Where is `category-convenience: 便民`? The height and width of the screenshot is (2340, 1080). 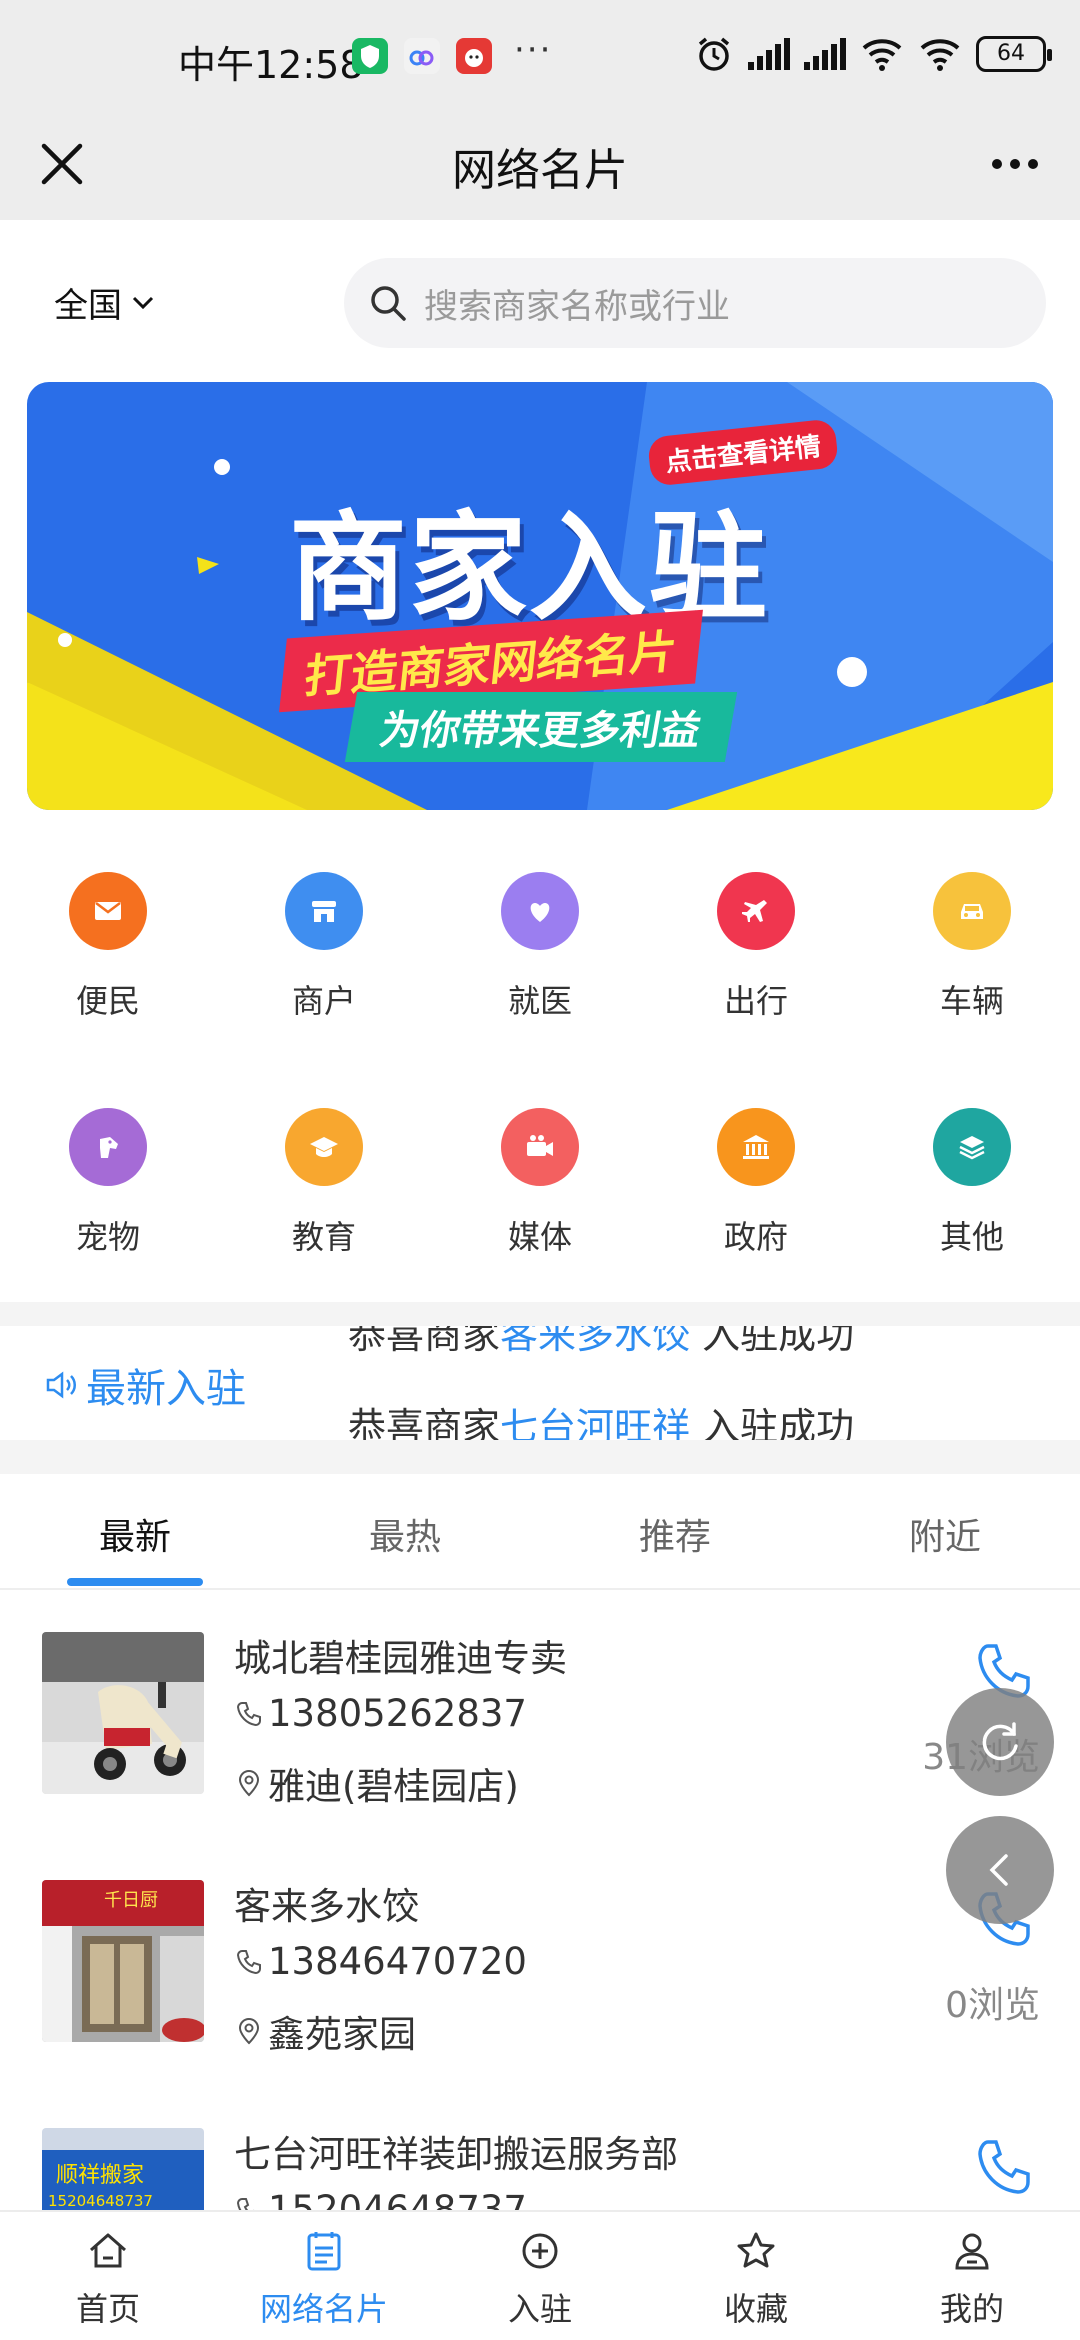 category-convenience: 便民 is located at coordinates (108, 947).